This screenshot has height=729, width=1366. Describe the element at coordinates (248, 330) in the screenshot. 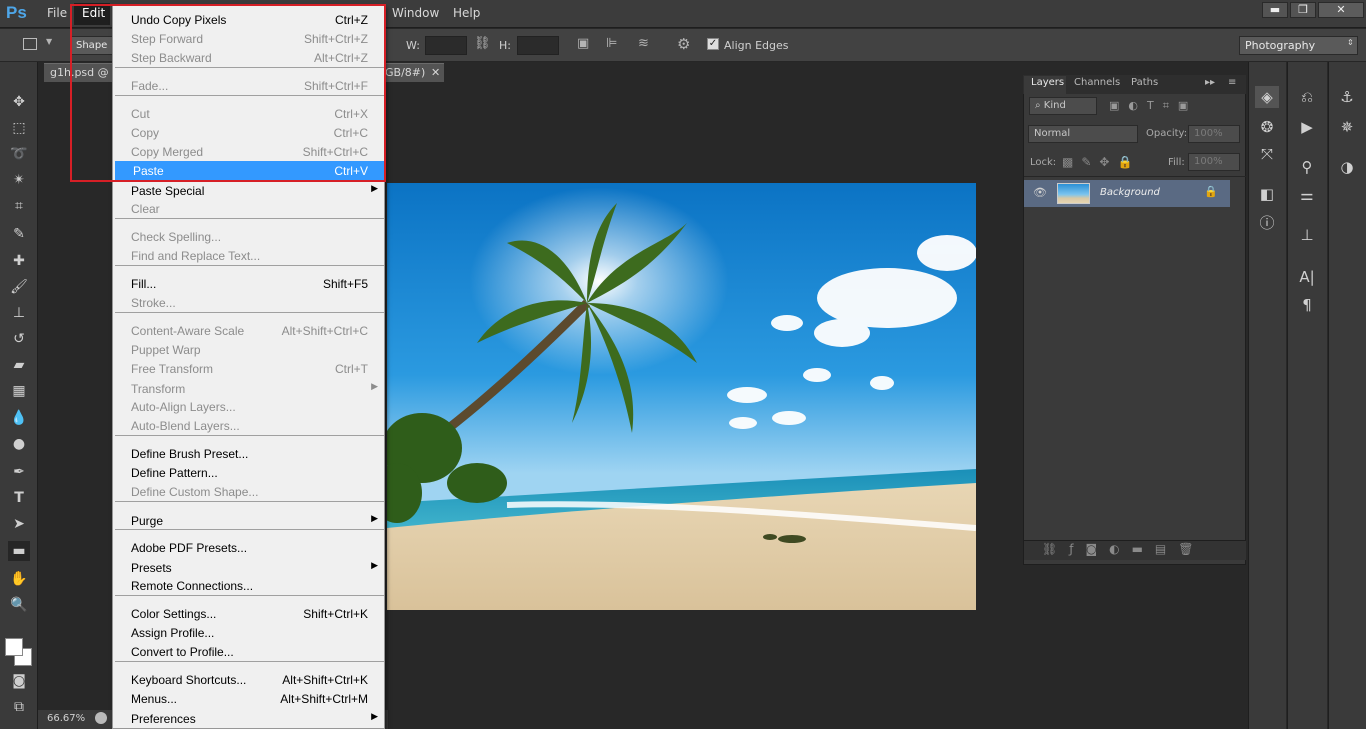

I see `menu-item-content-aware-scale: Content-Aware Scale Alt+Shift+Ctrl+C` at that location.